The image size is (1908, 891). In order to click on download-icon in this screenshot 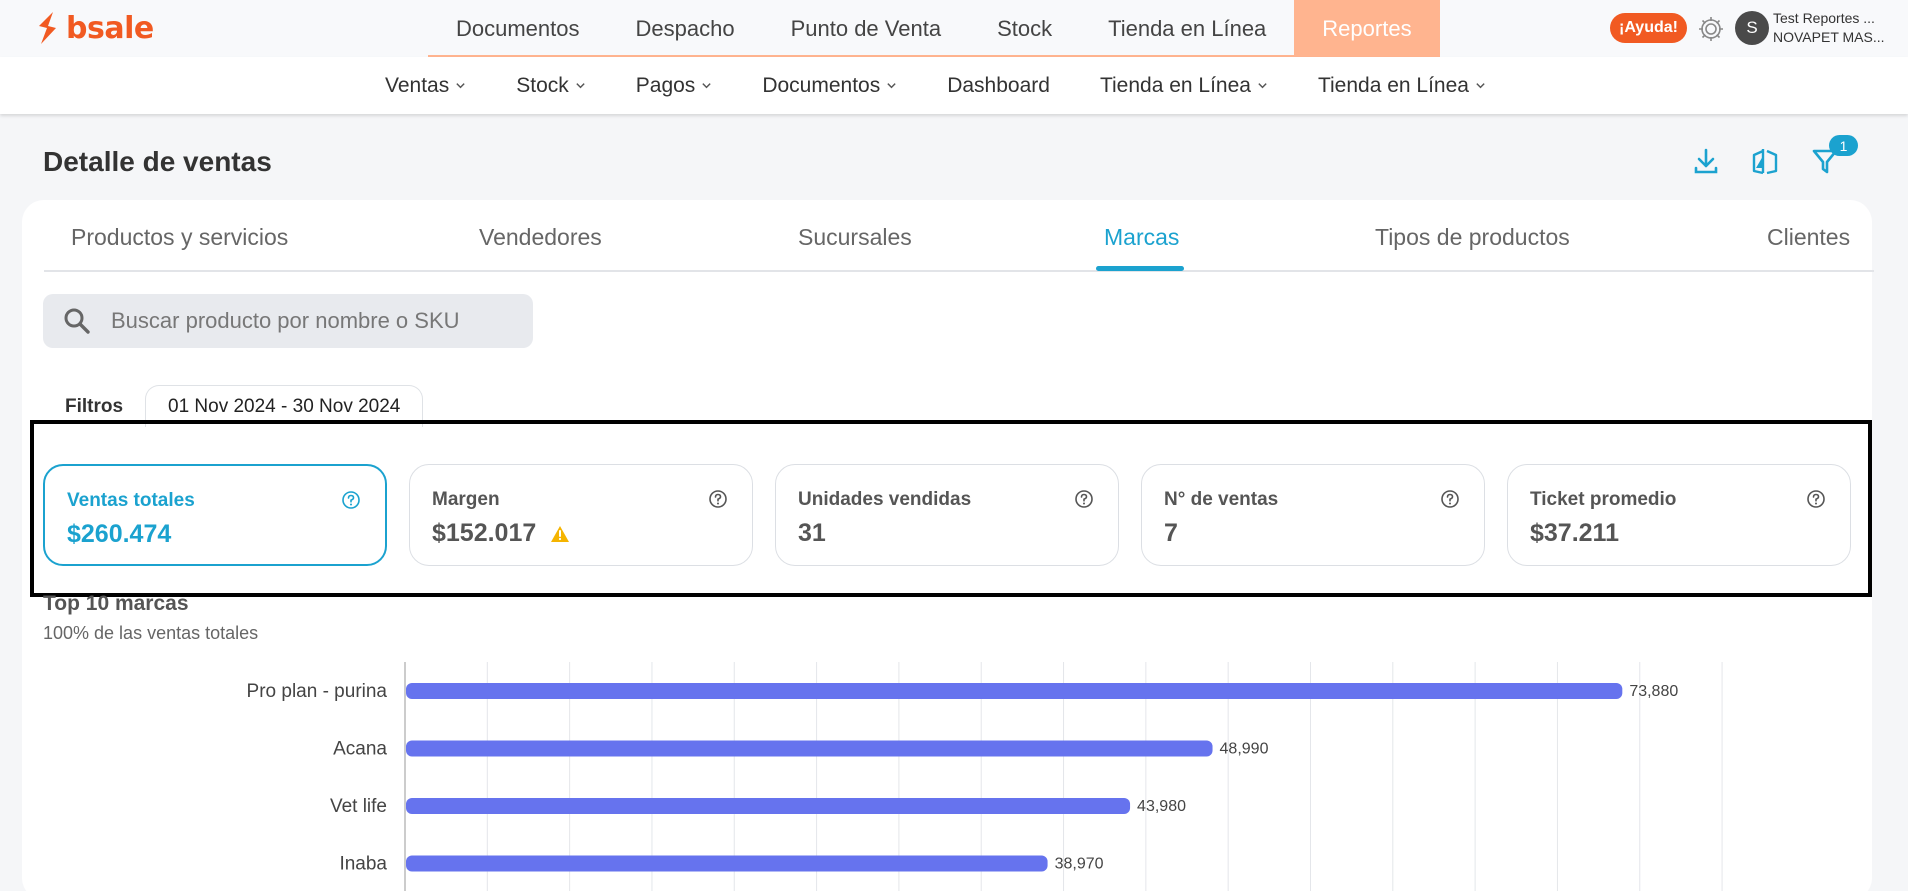, I will do `click(1706, 161)`.